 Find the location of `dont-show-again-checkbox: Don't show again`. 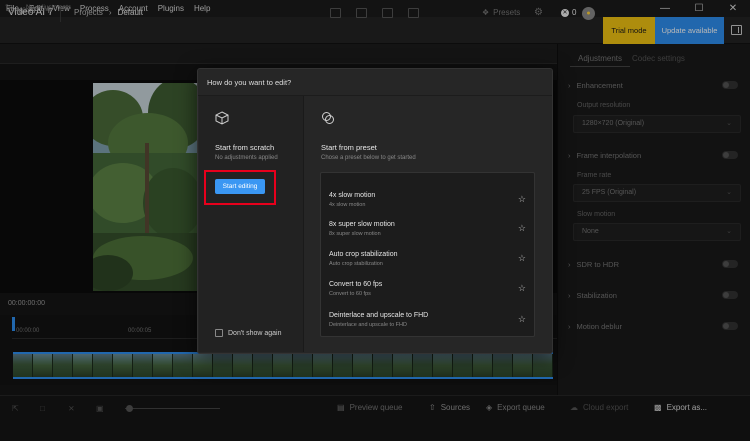

dont-show-again-checkbox: Don't show again is located at coordinates (248, 333).